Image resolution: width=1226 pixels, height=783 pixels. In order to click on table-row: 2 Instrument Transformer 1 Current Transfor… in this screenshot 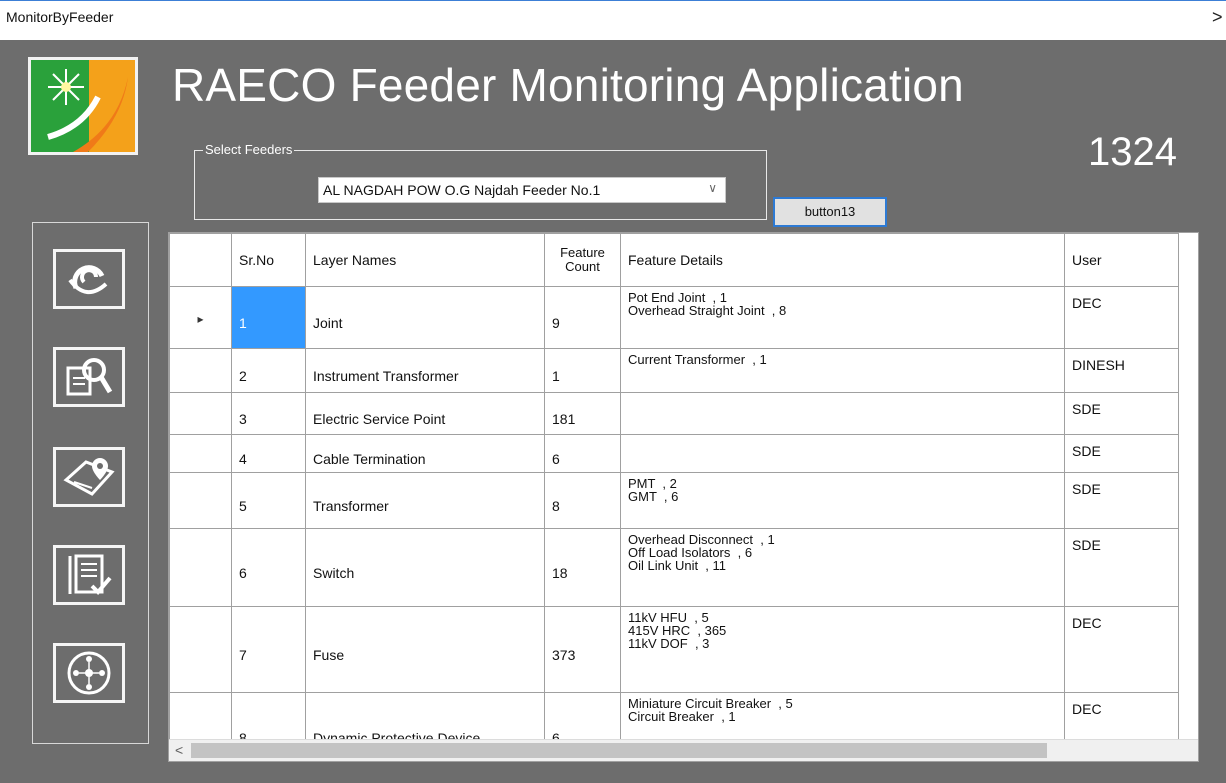, I will do `click(674, 370)`.